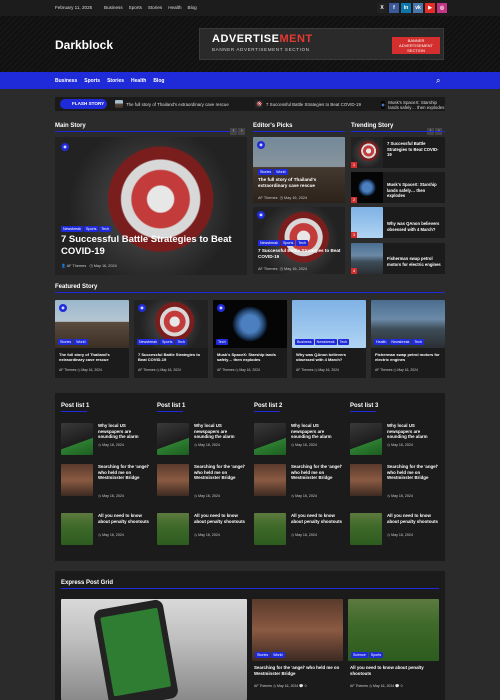  What do you see at coordinates (242, 131) in the screenshot?
I see `next-arrow-icon: ›` at bounding box center [242, 131].